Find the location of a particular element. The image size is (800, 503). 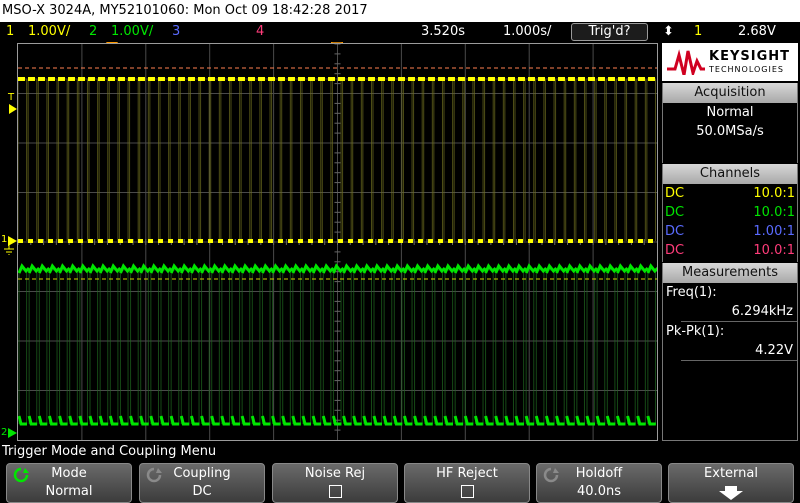

channels-header: Channels is located at coordinates (730, 174).